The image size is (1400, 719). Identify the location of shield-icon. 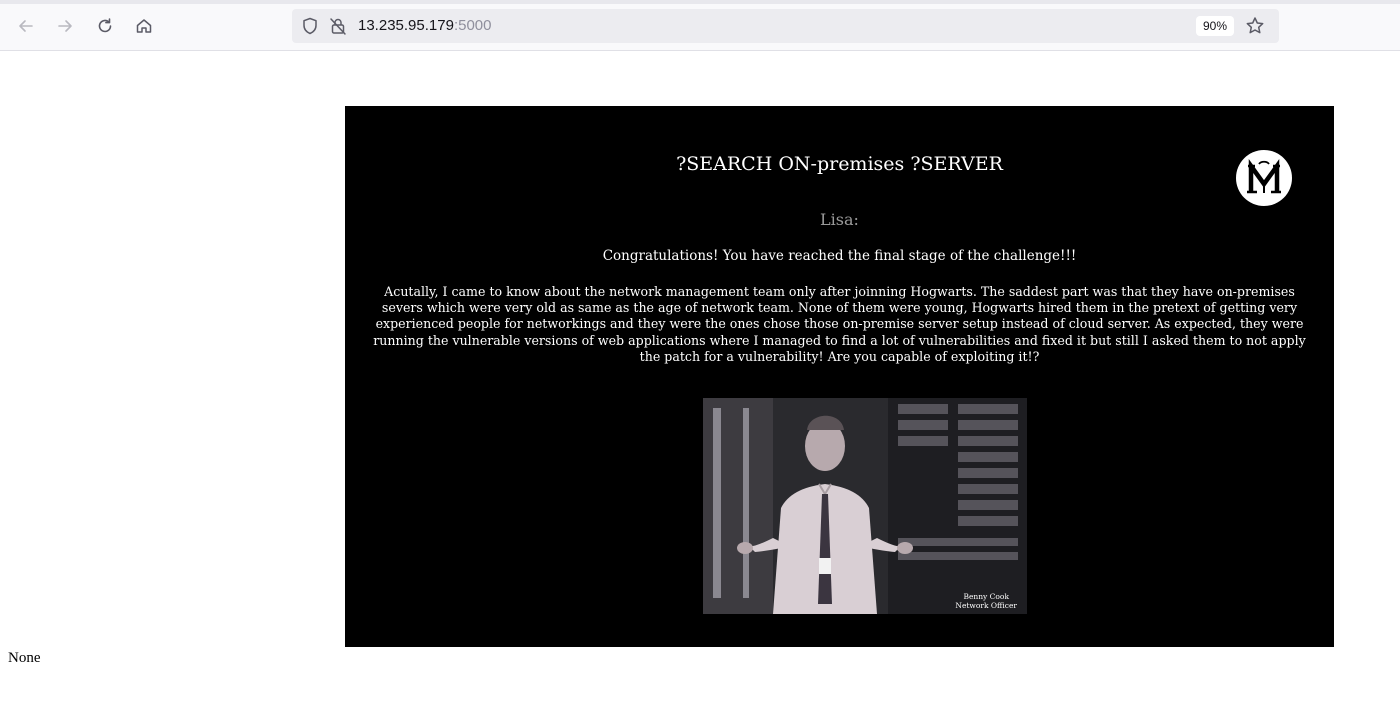
(310, 28).